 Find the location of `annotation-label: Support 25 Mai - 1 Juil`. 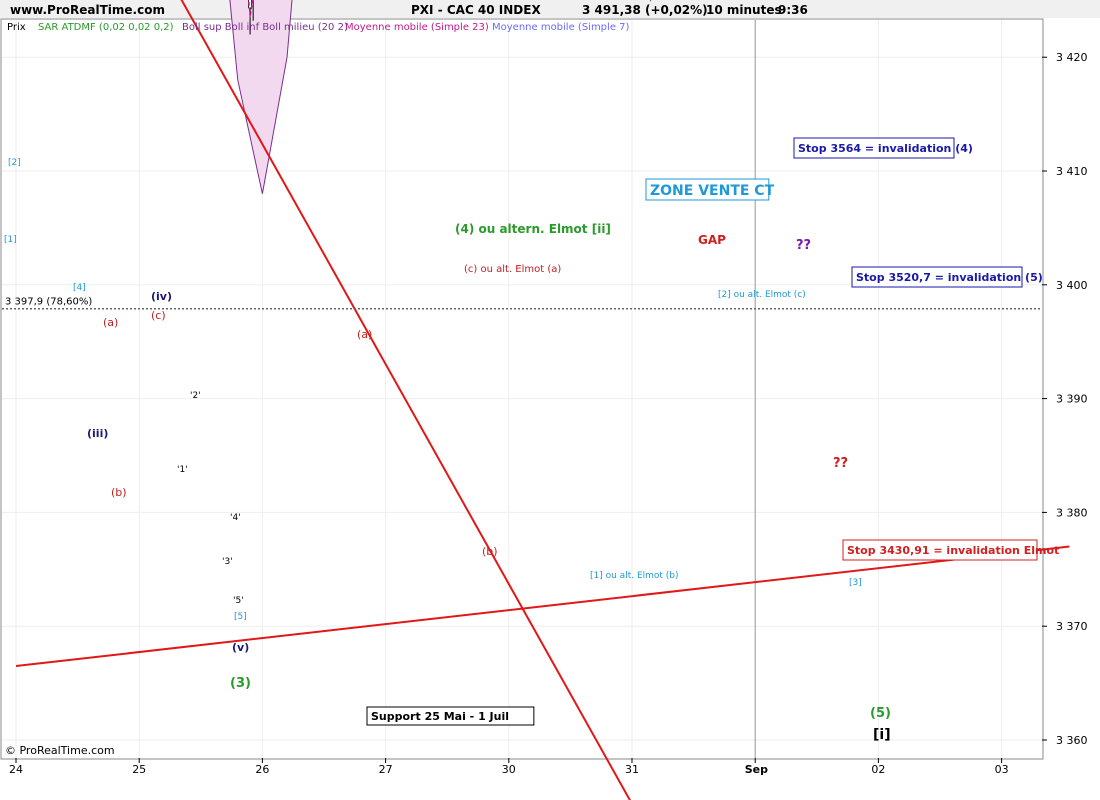

annotation-label: Support 25 Mai - 1 Juil is located at coordinates (440, 716).